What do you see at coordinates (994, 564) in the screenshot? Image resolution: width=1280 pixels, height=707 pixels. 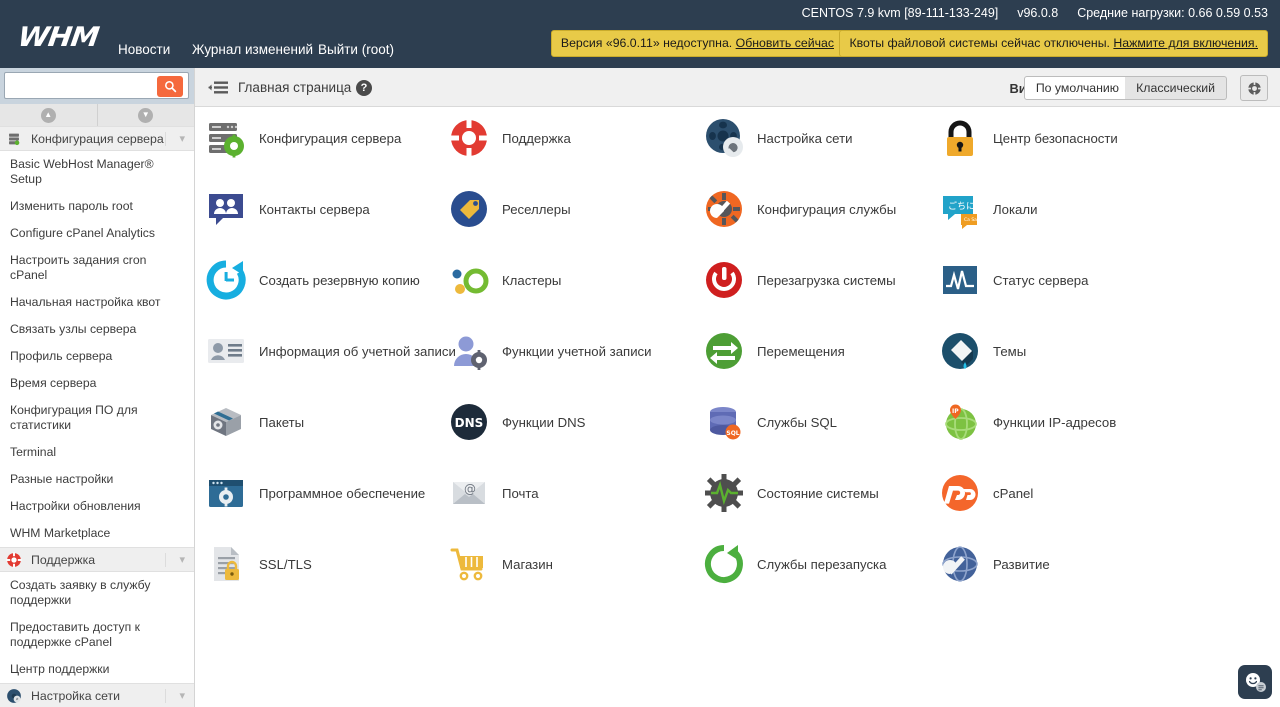 I see `grid-item: Развитие` at bounding box center [994, 564].